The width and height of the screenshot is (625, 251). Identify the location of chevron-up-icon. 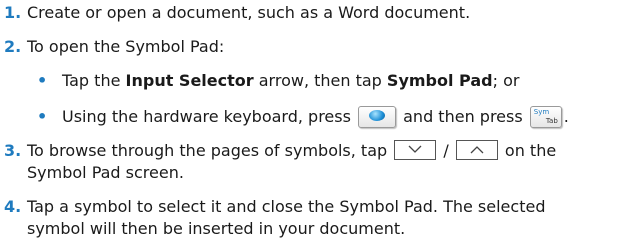
(477, 150).